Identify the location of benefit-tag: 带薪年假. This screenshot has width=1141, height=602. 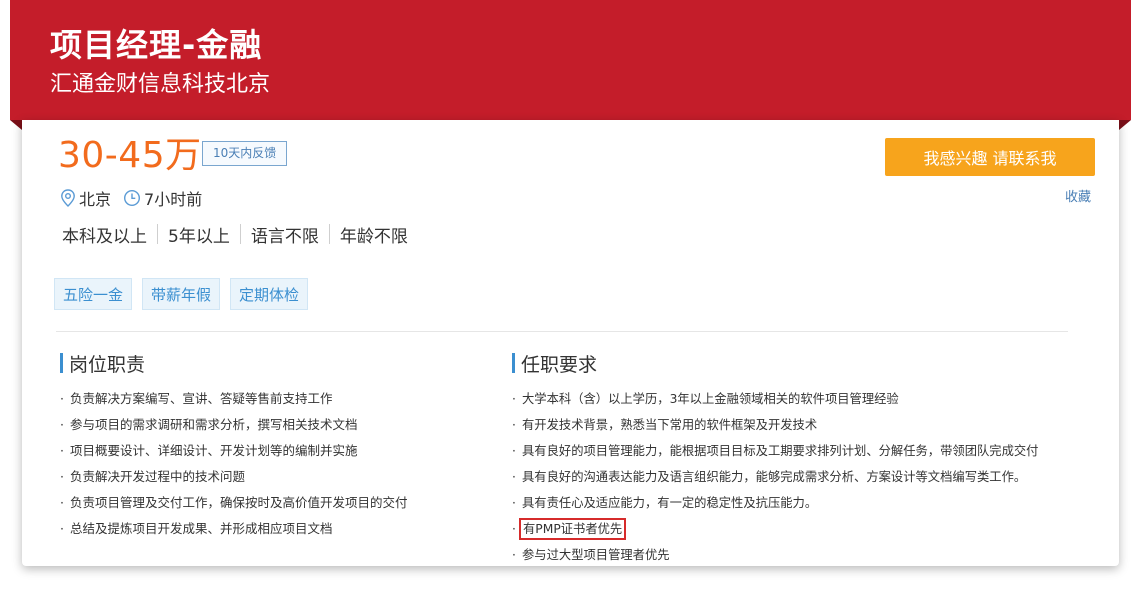
(181, 294).